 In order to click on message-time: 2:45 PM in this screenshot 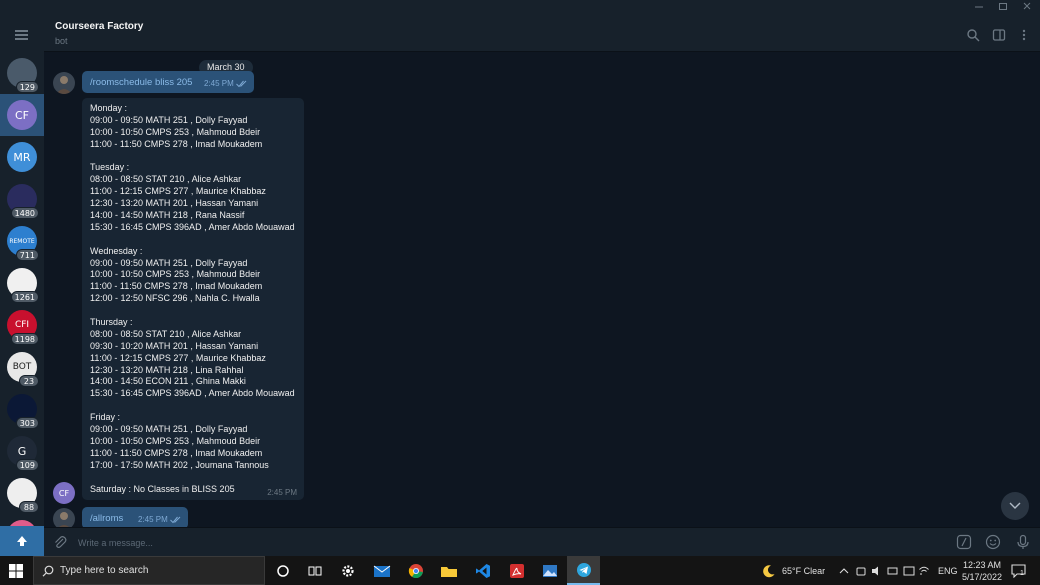, I will do `click(218, 83)`.